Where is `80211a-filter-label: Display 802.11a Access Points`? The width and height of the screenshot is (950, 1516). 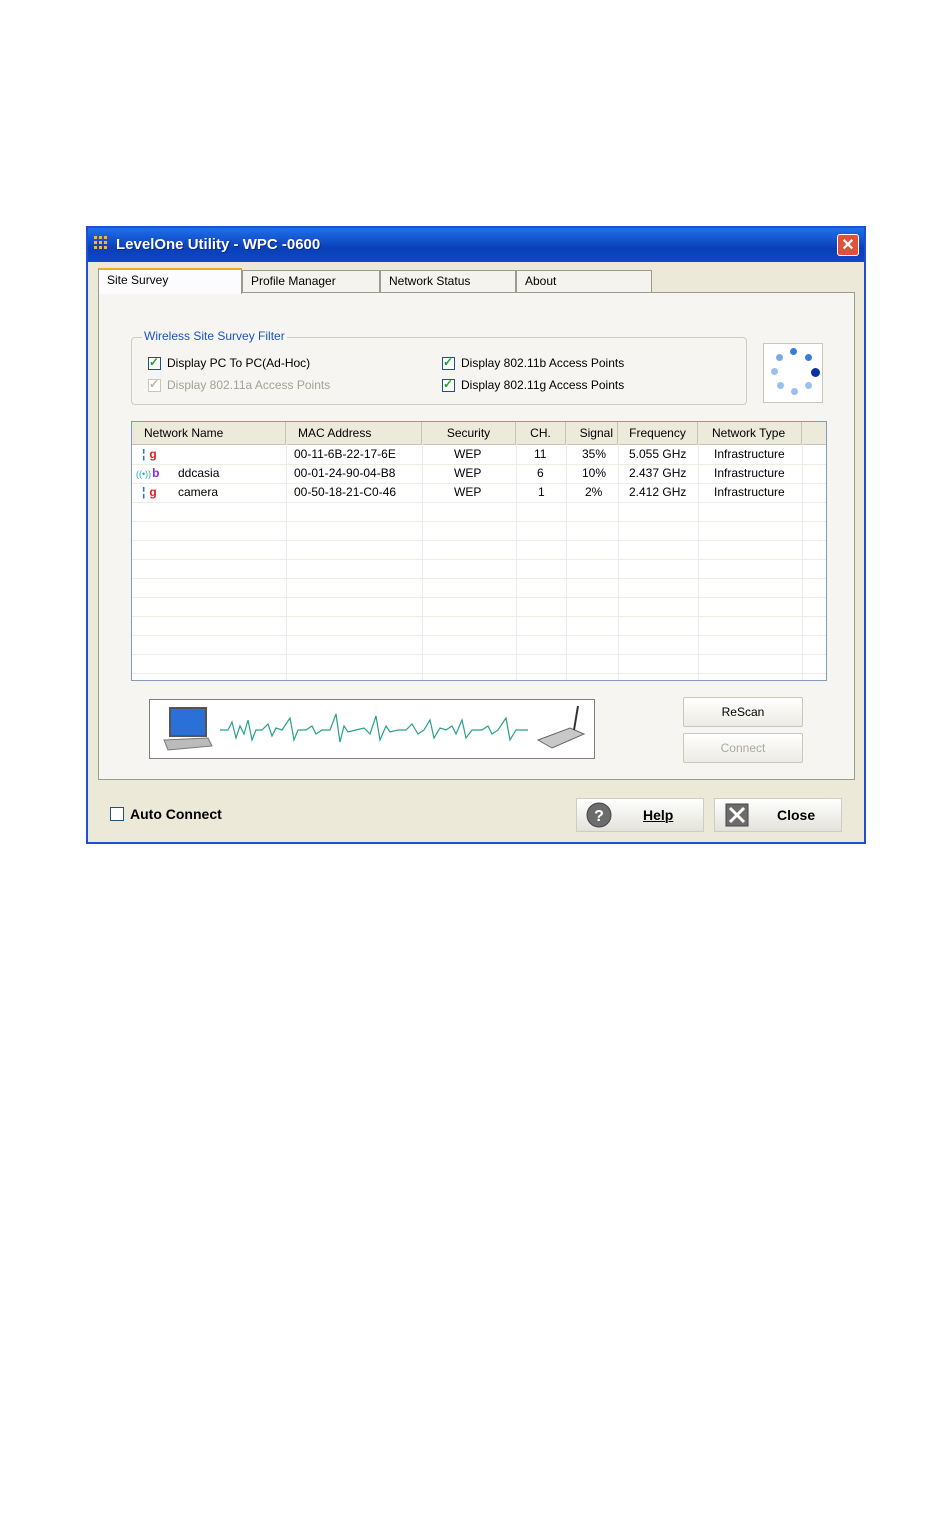 80211a-filter-label: Display 802.11a Access Points is located at coordinates (249, 385).